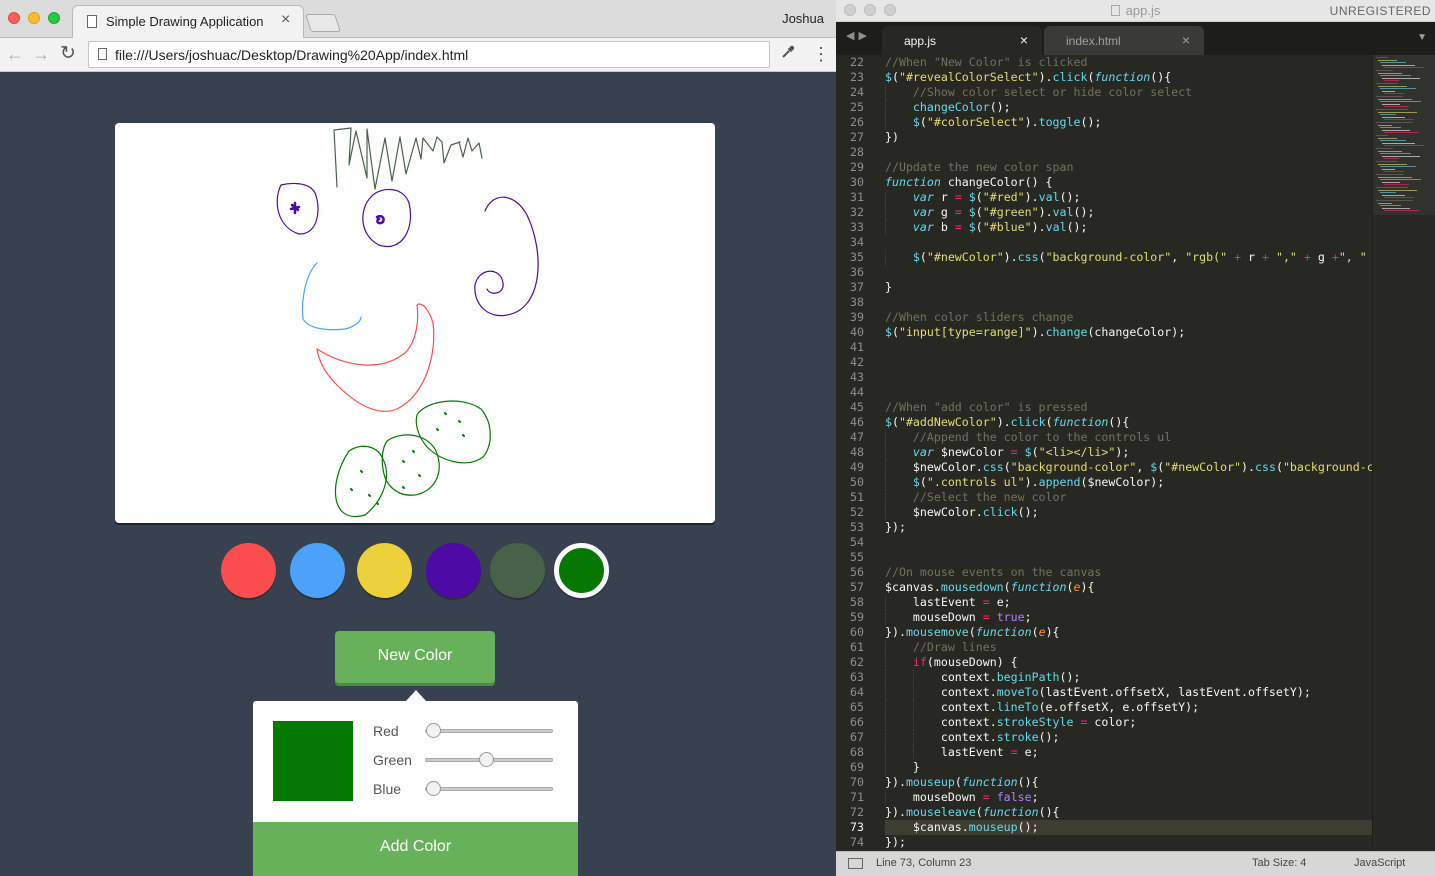 The image size is (1435, 876). I want to click on code-line: }), so click(1129, 137).